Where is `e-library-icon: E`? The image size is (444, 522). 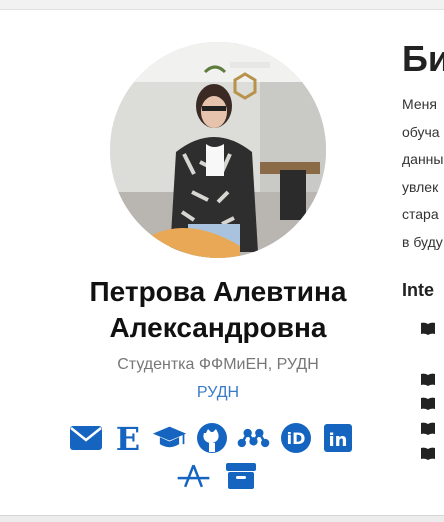
e-library-icon: E is located at coordinates (127, 438).